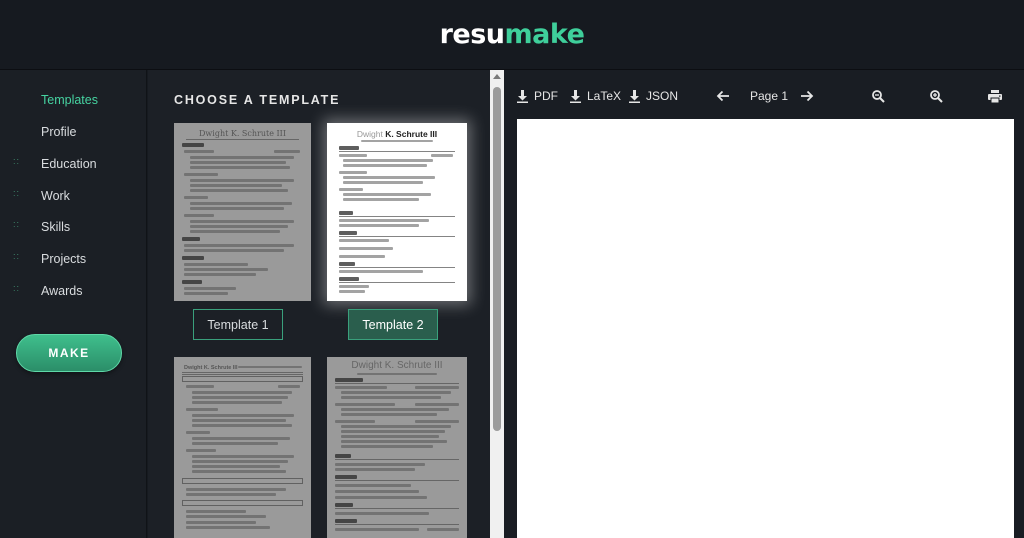  Describe the element at coordinates (995, 96) in the screenshot. I see `print-icon` at that location.